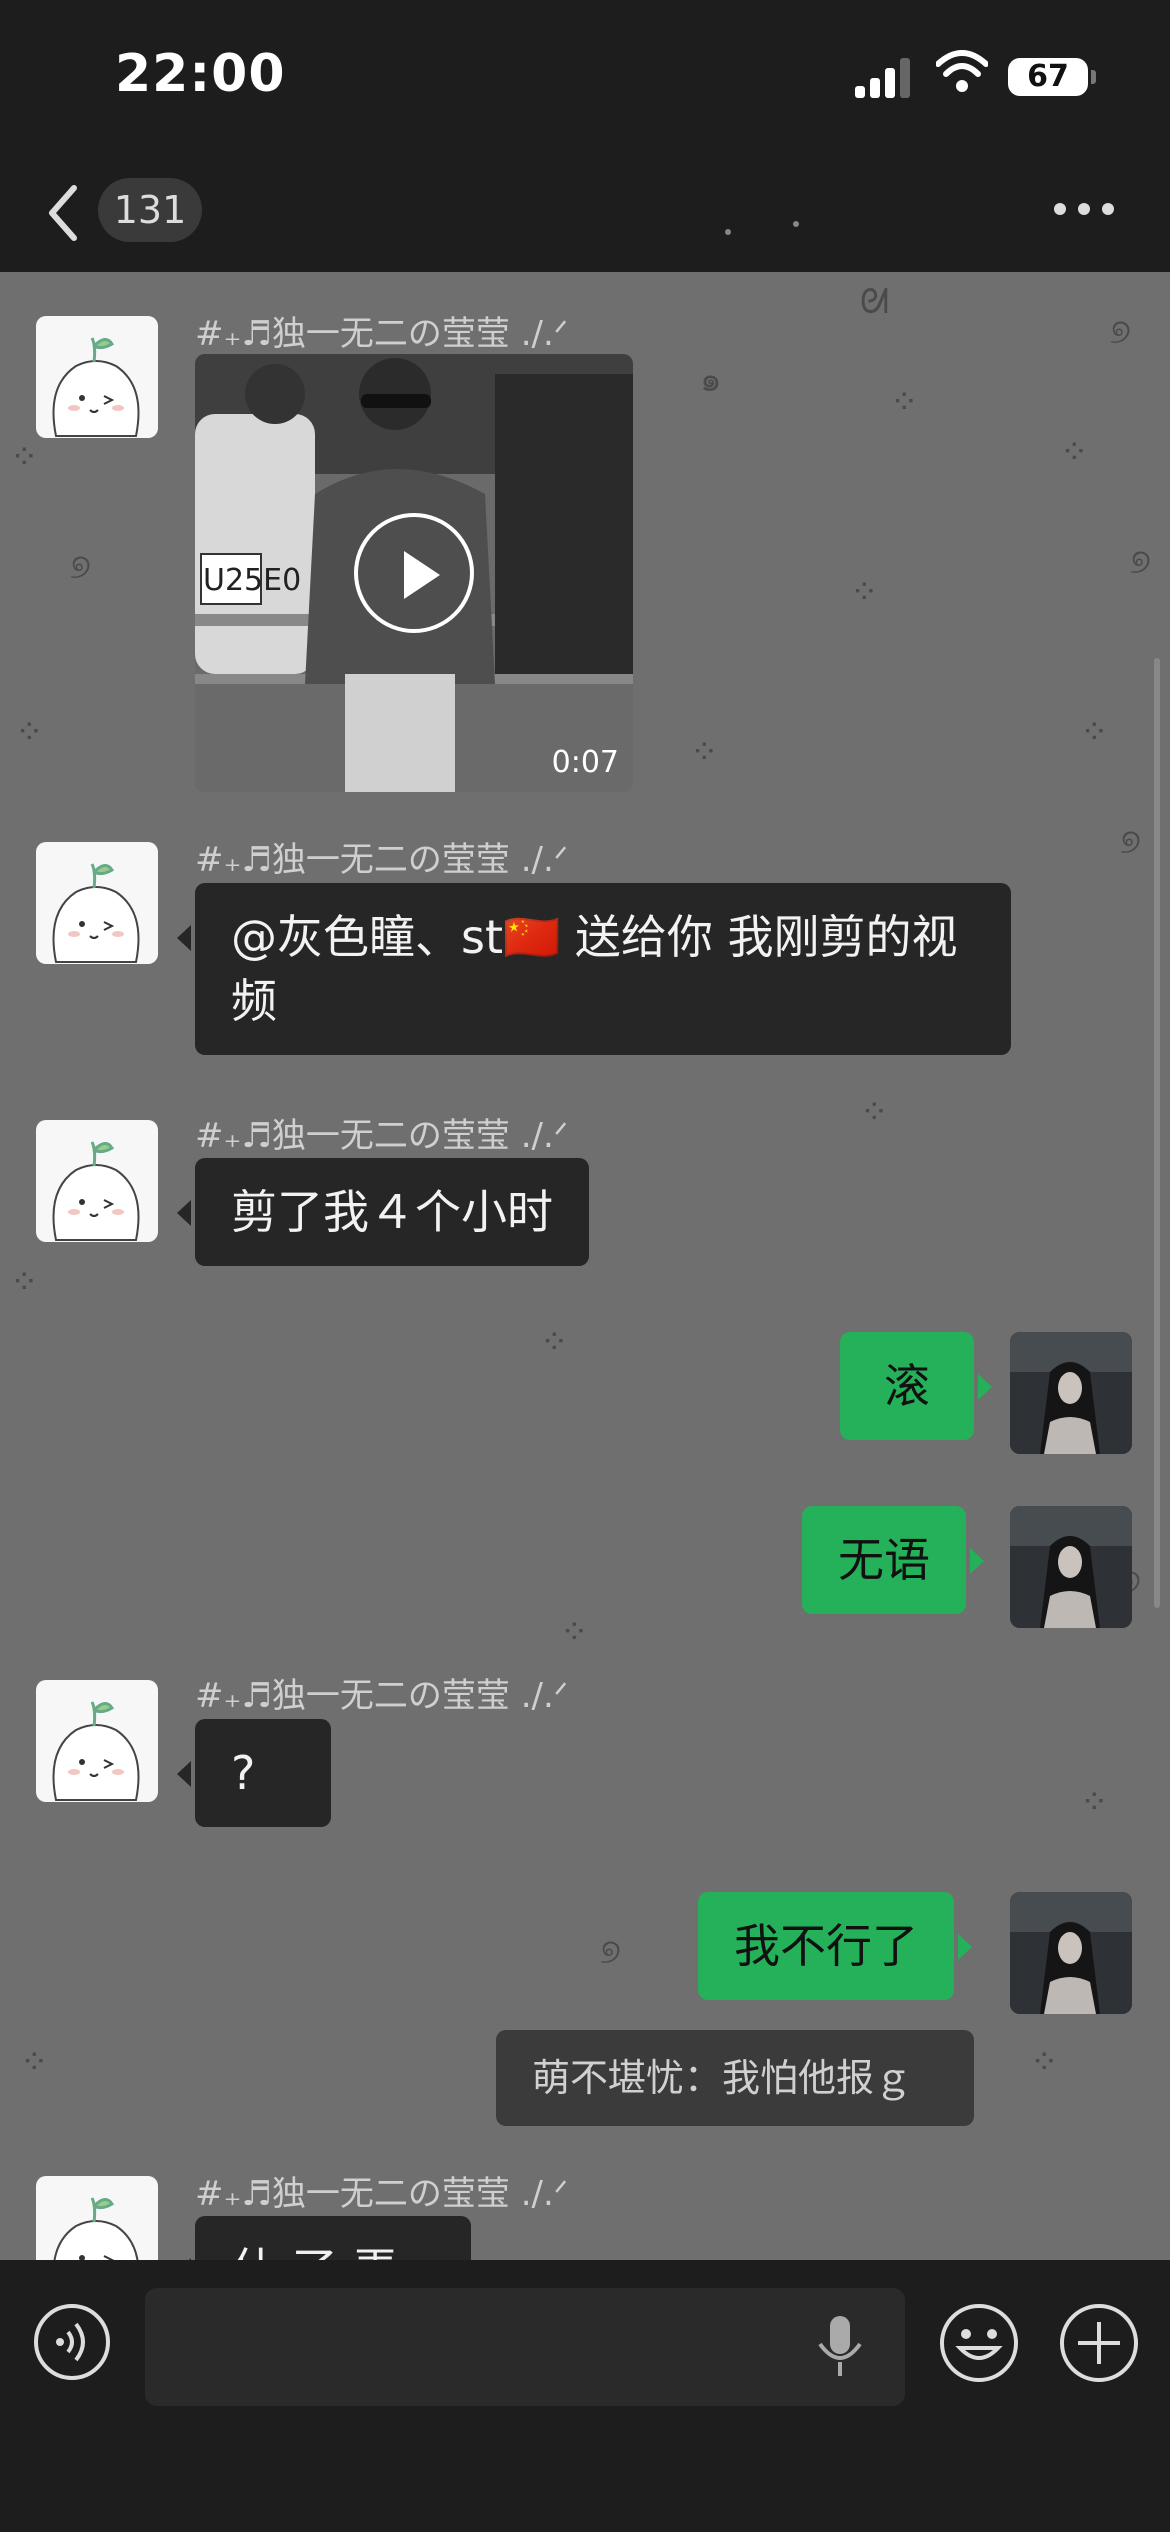 This screenshot has height=2532, width=1170. What do you see at coordinates (835, 1946) in the screenshot?
I see `own-message: 我不行了` at bounding box center [835, 1946].